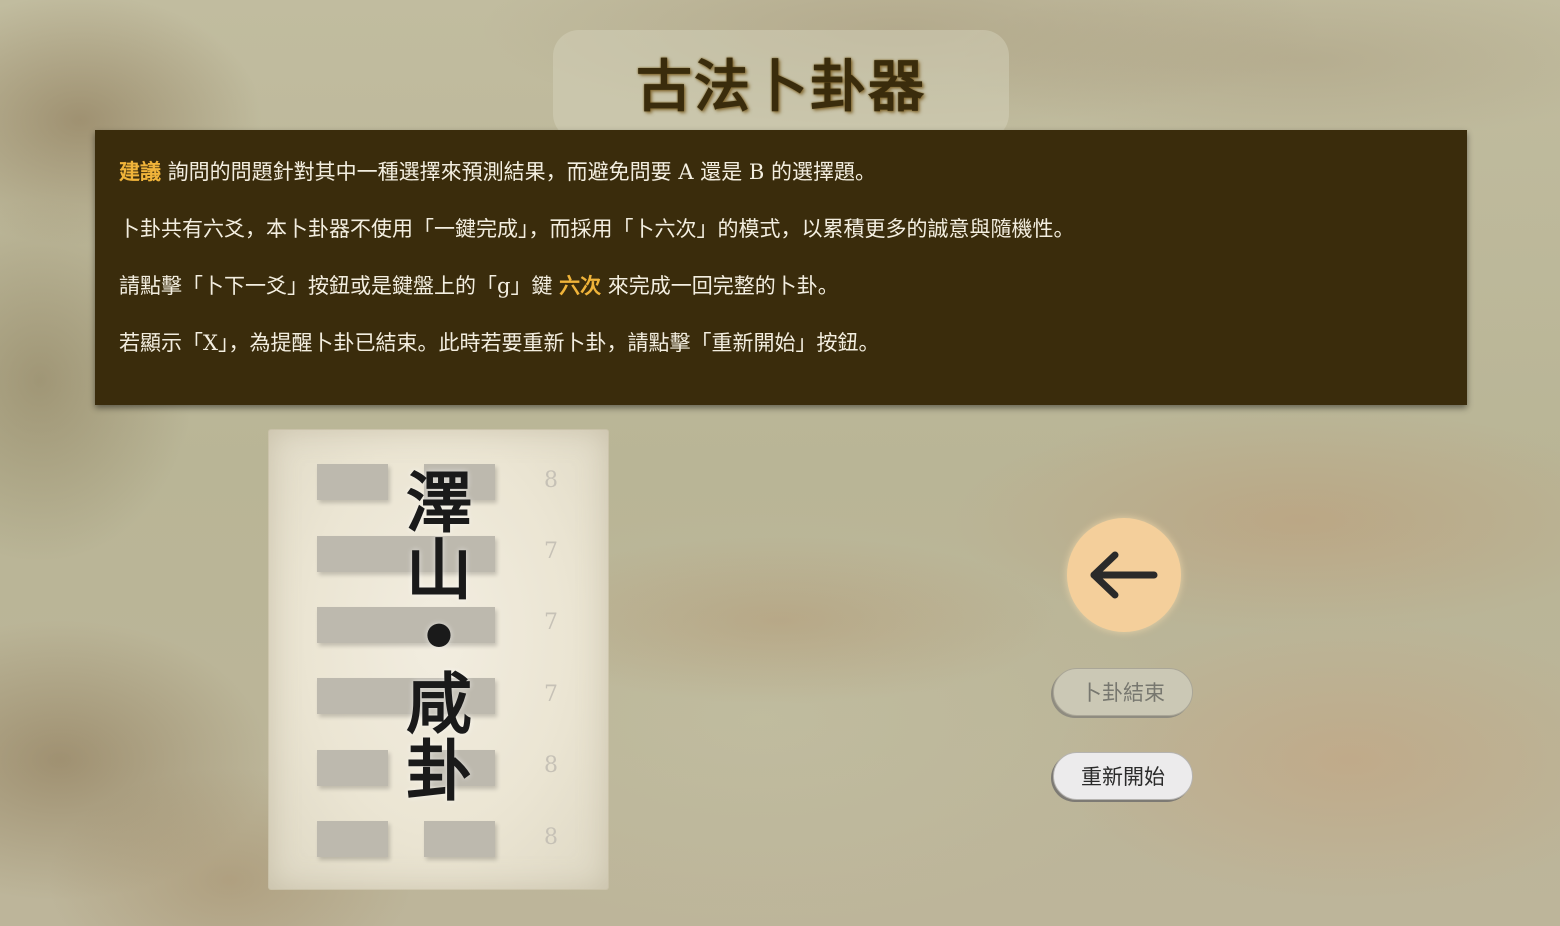 This screenshot has height=926, width=1560. What do you see at coordinates (580, 285) in the screenshot?
I see `six-times-highlight: 六次` at bounding box center [580, 285].